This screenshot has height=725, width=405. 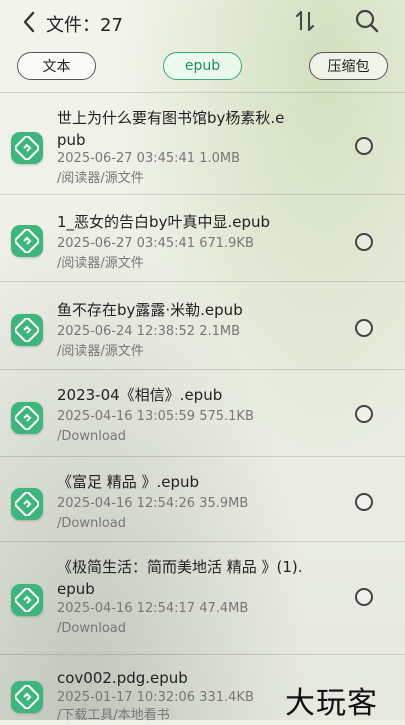 What do you see at coordinates (153, 608) in the screenshot?
I see `file-meta: 2025-04-16 12:54:17 47.4MB` at bounding box center [153, 608].